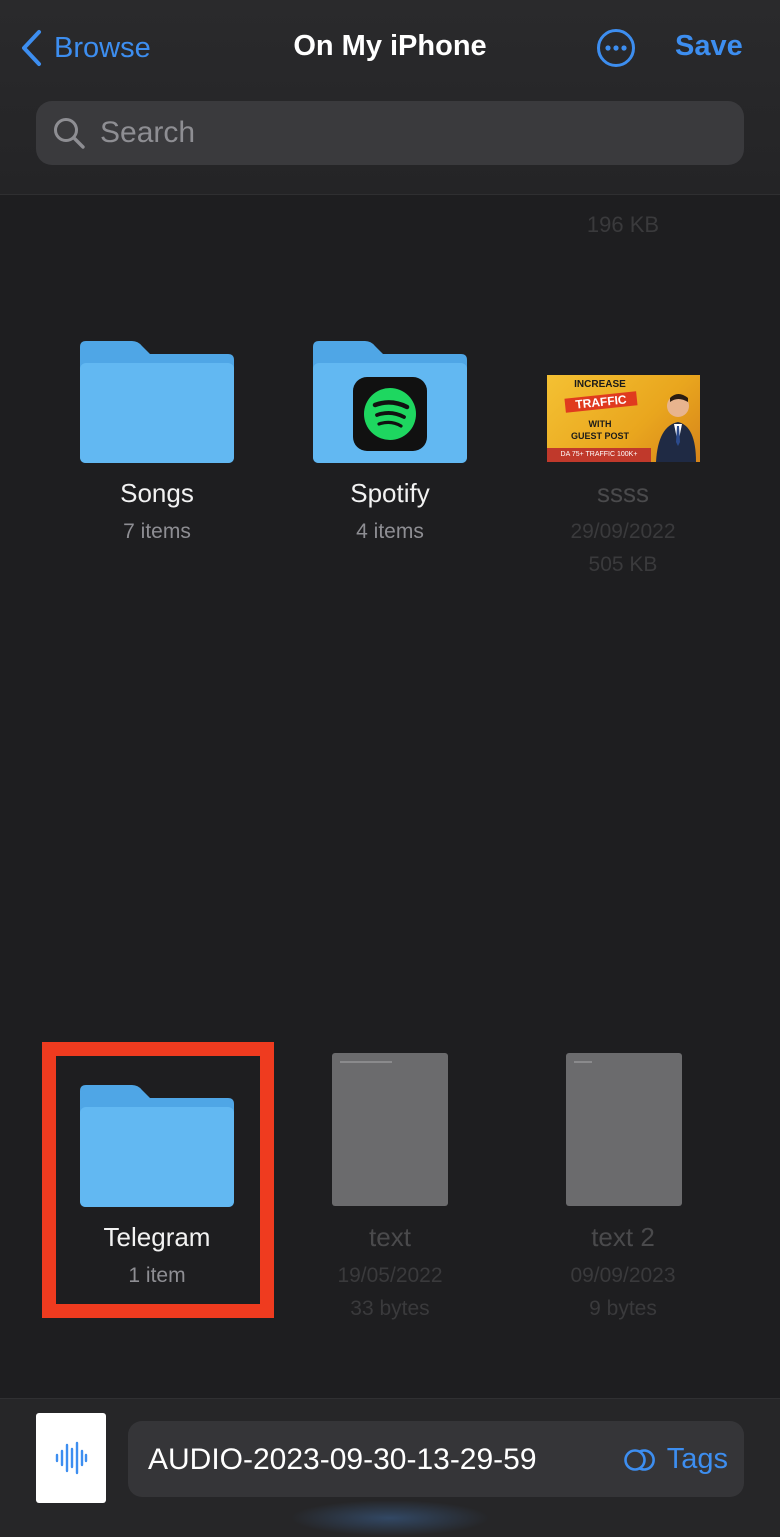  What do you see at coordinates (599, 436) in the screenshot?
I see `thumbnail-text: GUEST POST` at bounding box center [599, 436].